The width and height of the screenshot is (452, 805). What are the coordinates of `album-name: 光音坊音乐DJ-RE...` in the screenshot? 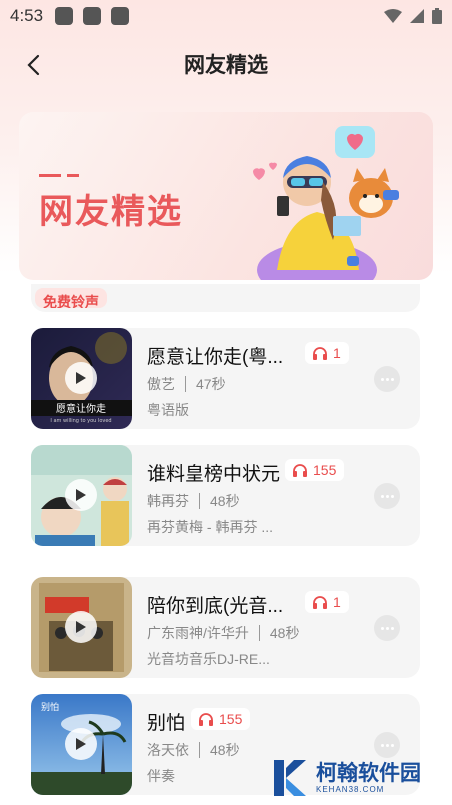 It's located at (208, 659).